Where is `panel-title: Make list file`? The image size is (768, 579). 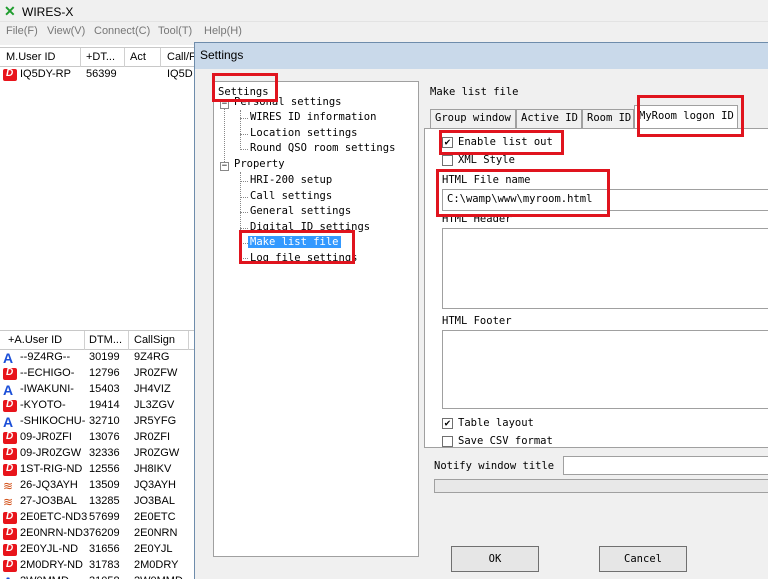 panel-title: Make list file is located at coordinates (474, 92).